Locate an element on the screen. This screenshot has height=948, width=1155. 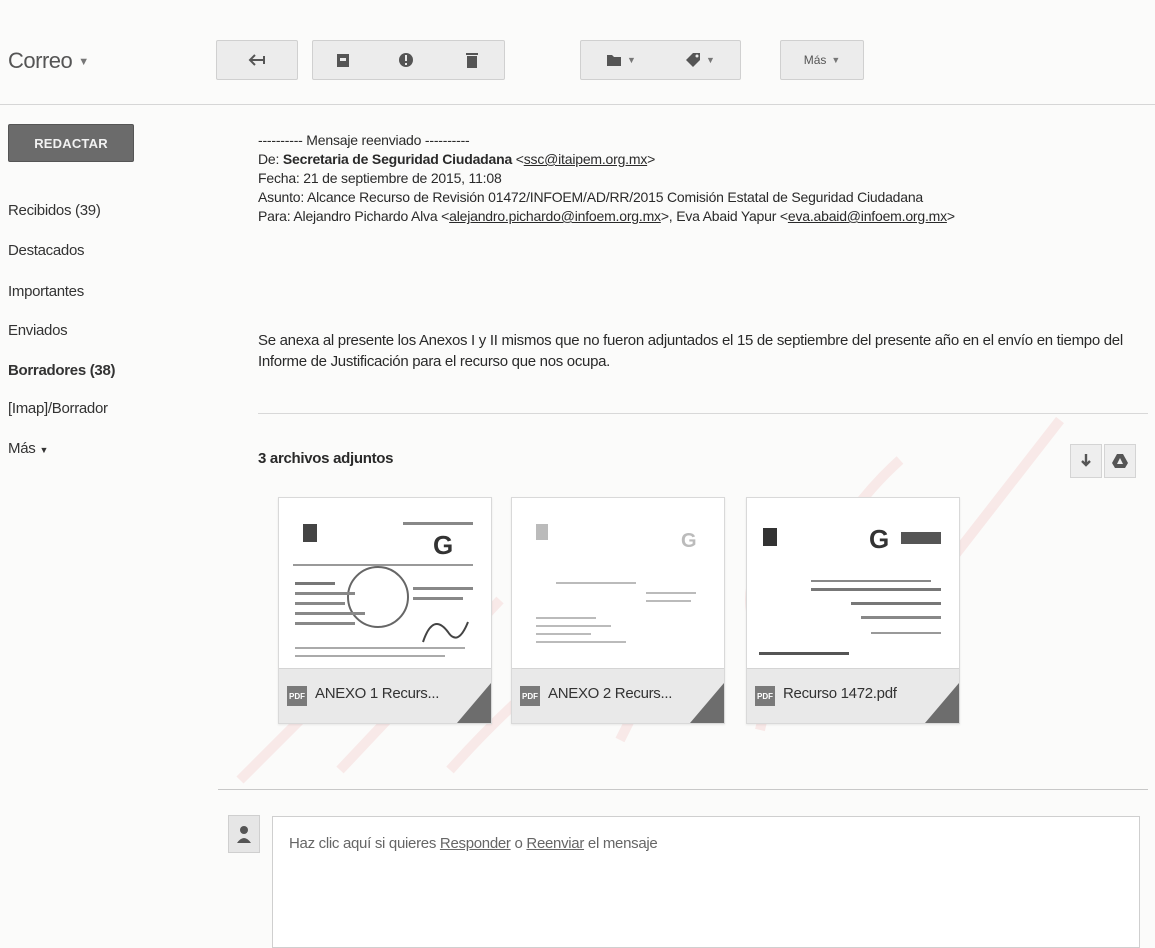
compose-button: REDACTAR is located at coordinates (71, 143).